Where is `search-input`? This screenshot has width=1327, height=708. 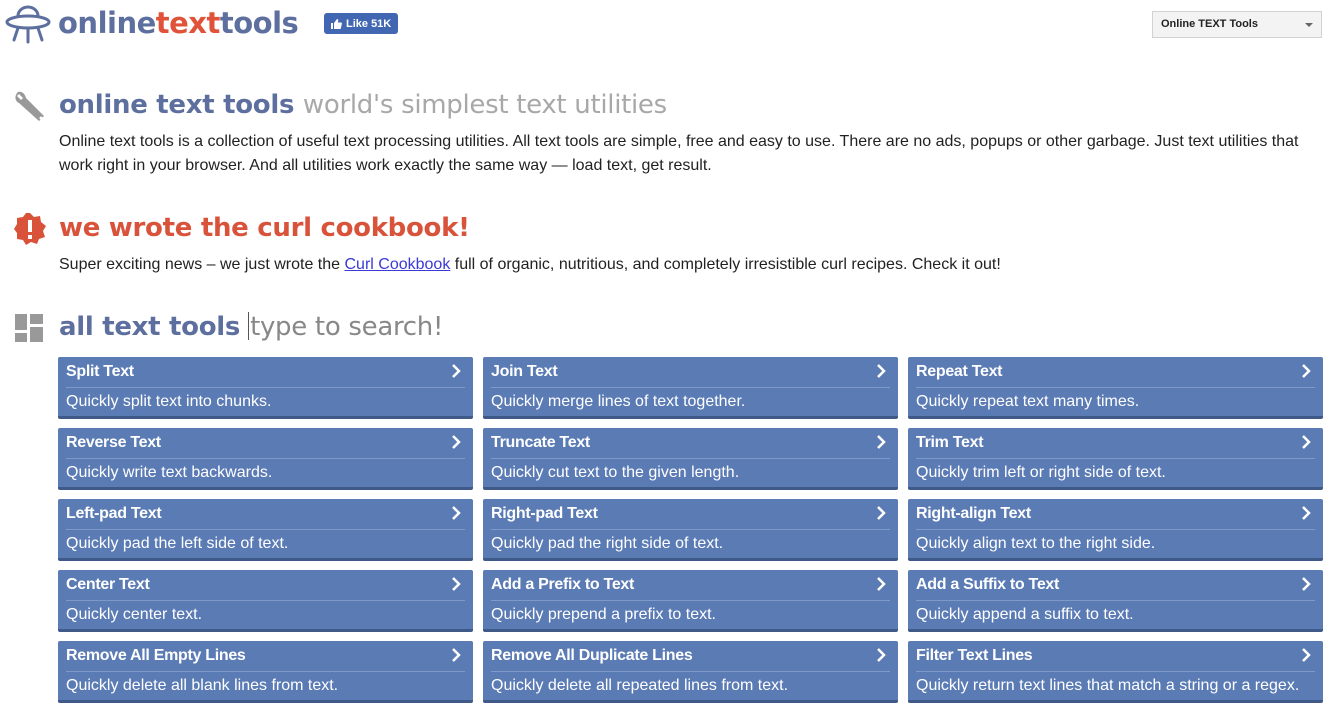
search-input is located at coordinates (249, 326).